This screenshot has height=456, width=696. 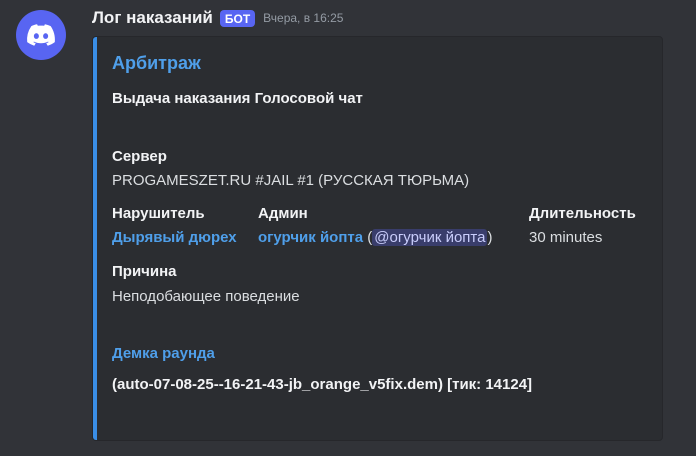 What do you see at coordinates (206, 296) in the screenshot?
I see `field-reason-value: Неподобающее поведение` at bounding box center [206, 296].